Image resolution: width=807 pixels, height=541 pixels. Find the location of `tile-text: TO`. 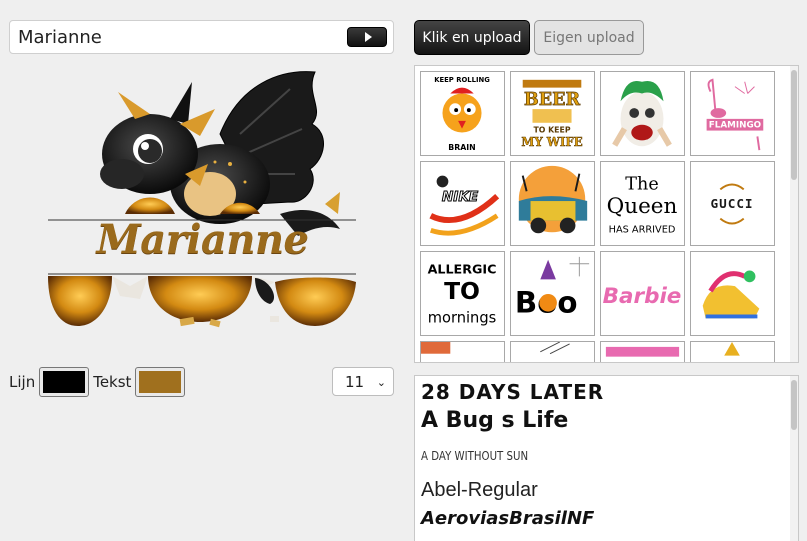

tile-text: TO is located at coordinates (462, 291).